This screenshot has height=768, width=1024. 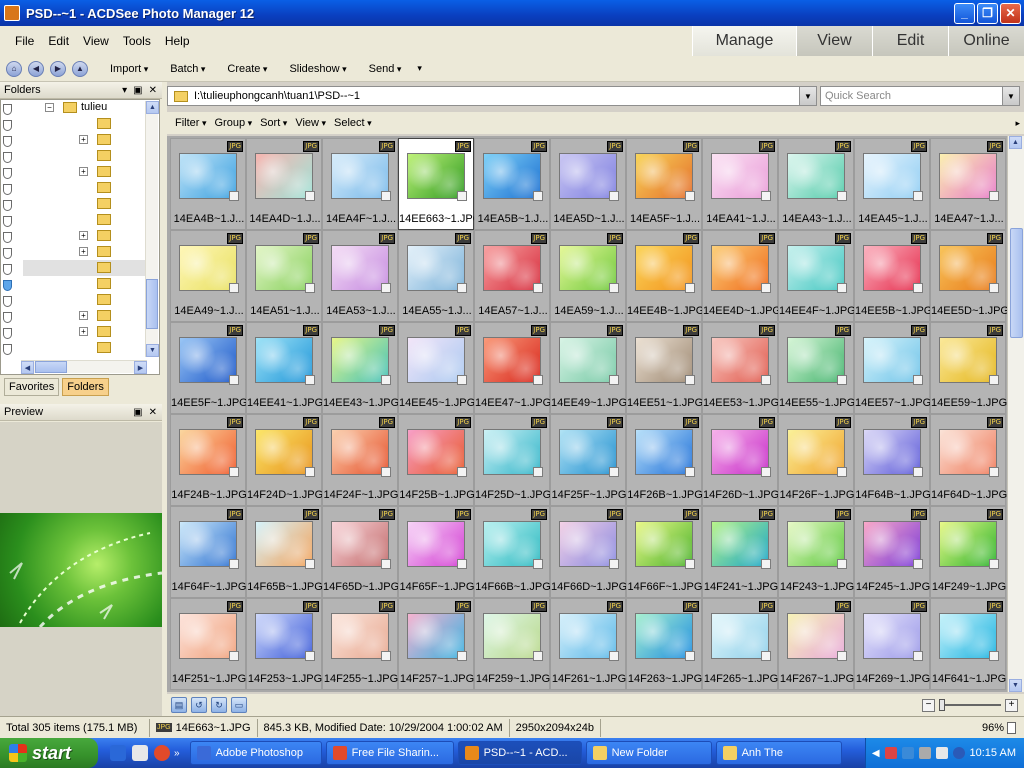 What do you see at coordinates (968, 368) in the screenshot?
I see `thumbnail-tile: JPG 14EE59~1.JPG` at bounding box center [968, 368].